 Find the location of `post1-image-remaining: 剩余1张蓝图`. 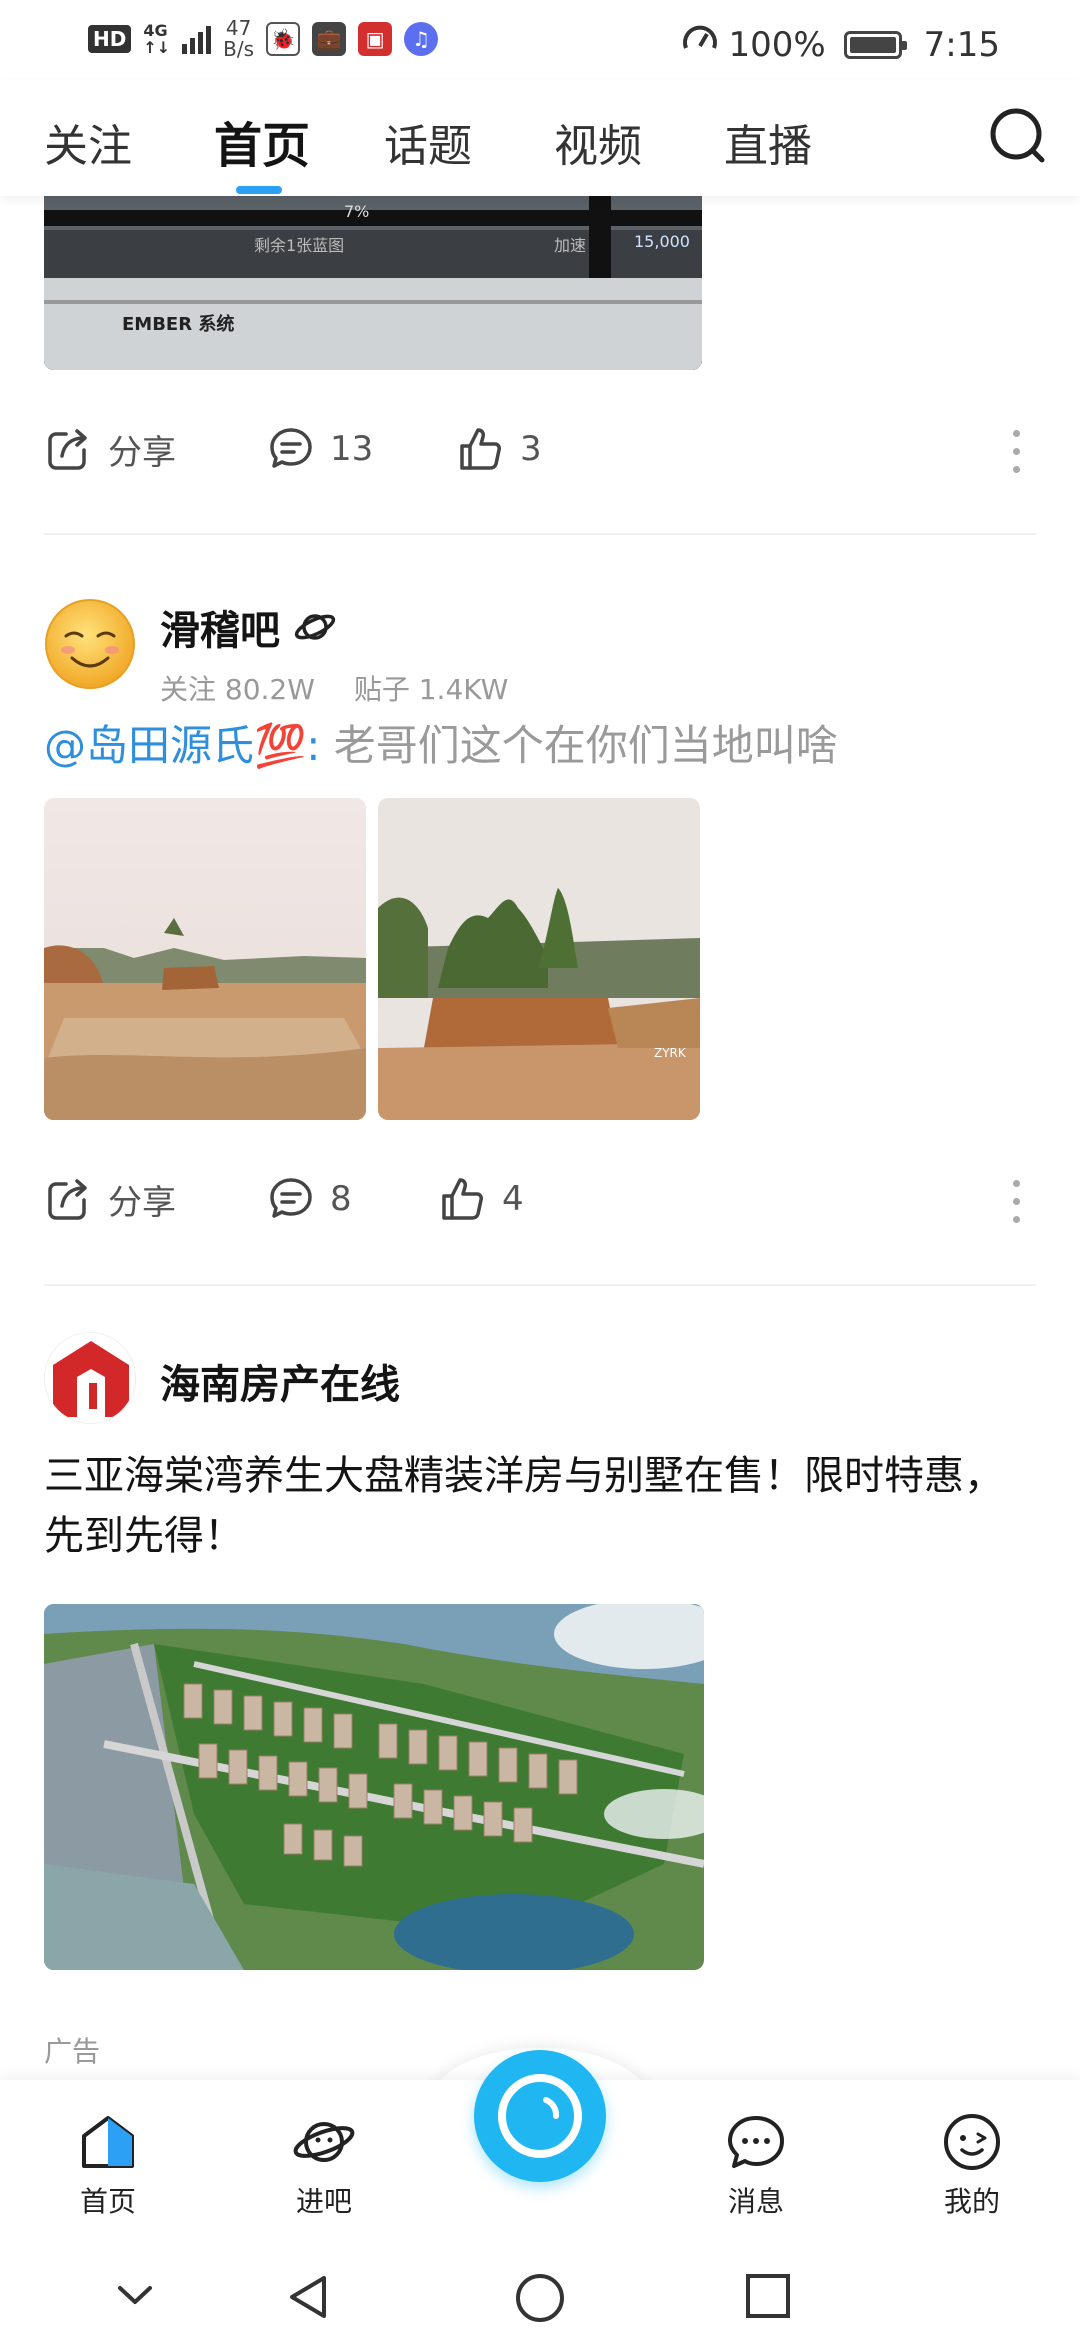

post1-image-remaining: 剩余1张蓝图 is located at coordinates (299, 245).